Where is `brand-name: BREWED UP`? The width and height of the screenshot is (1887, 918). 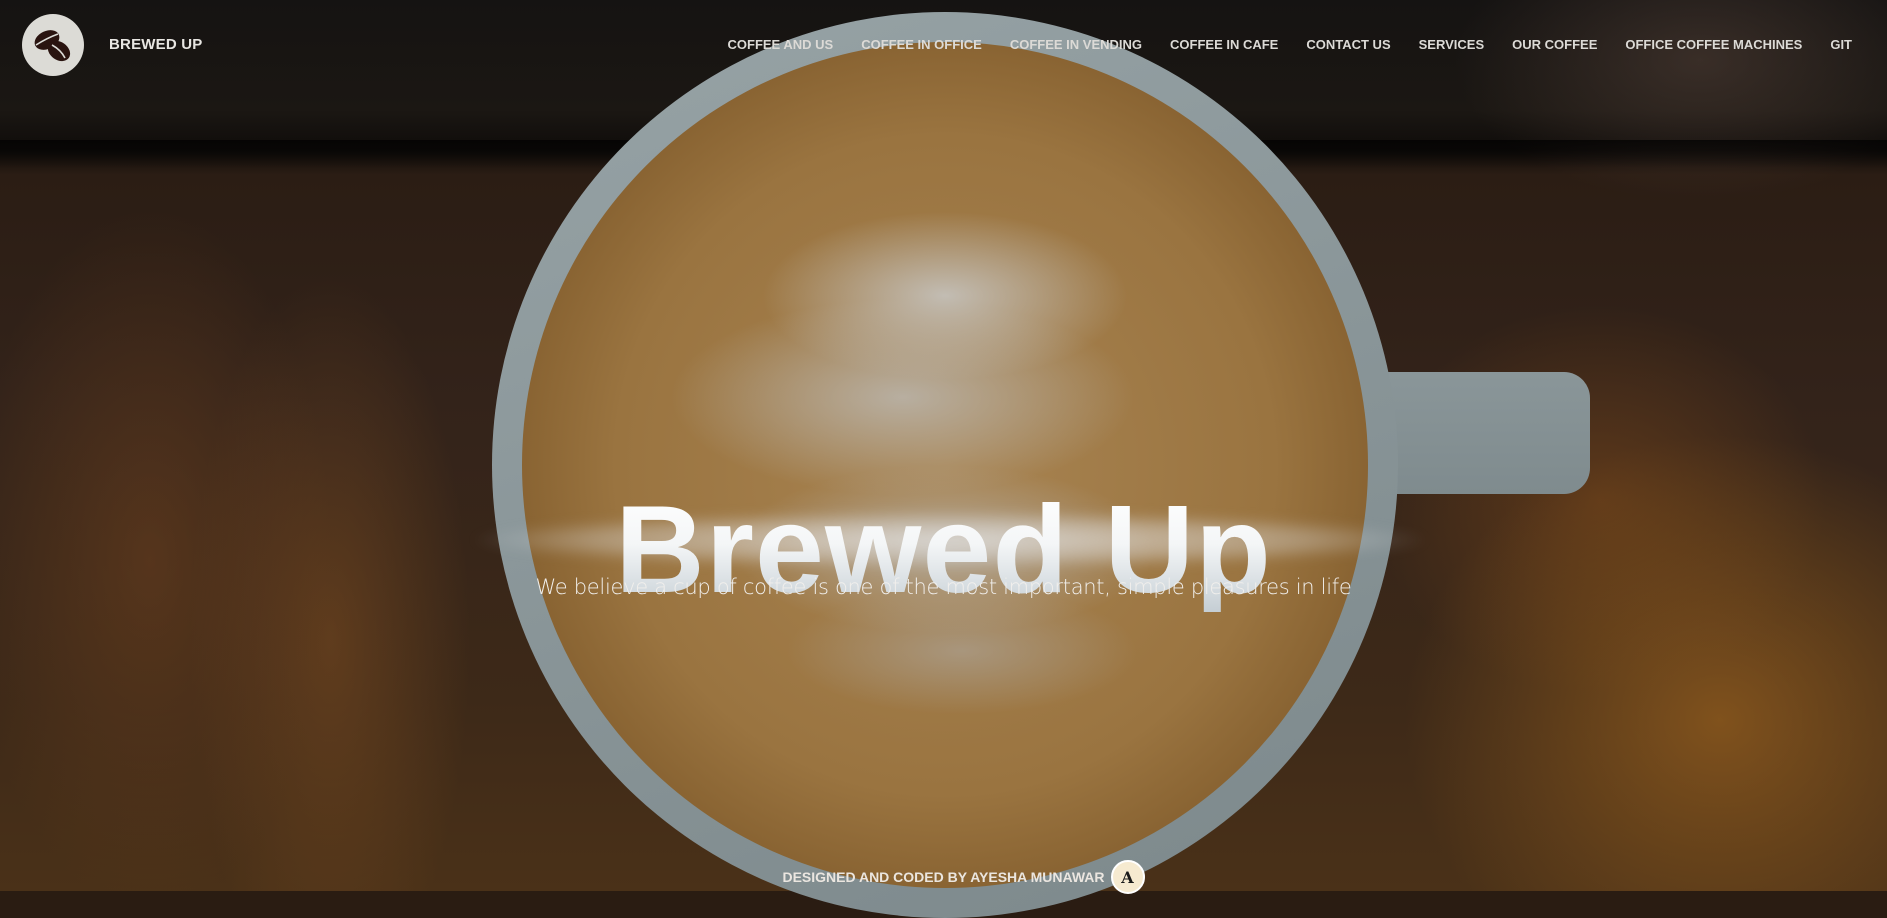
brand-name: BREWED UP is located at coordinates (155, 44).